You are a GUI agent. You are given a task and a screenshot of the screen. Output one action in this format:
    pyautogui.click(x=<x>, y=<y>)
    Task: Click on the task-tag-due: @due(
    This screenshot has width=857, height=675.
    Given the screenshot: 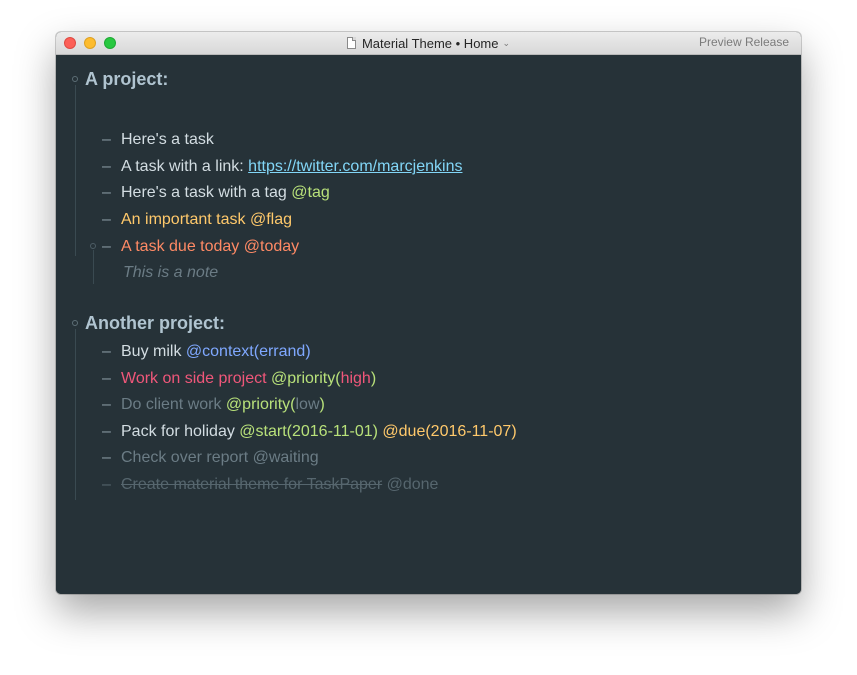 What is the action you would take?
    pyautogui.click(x=404, y=431)
    